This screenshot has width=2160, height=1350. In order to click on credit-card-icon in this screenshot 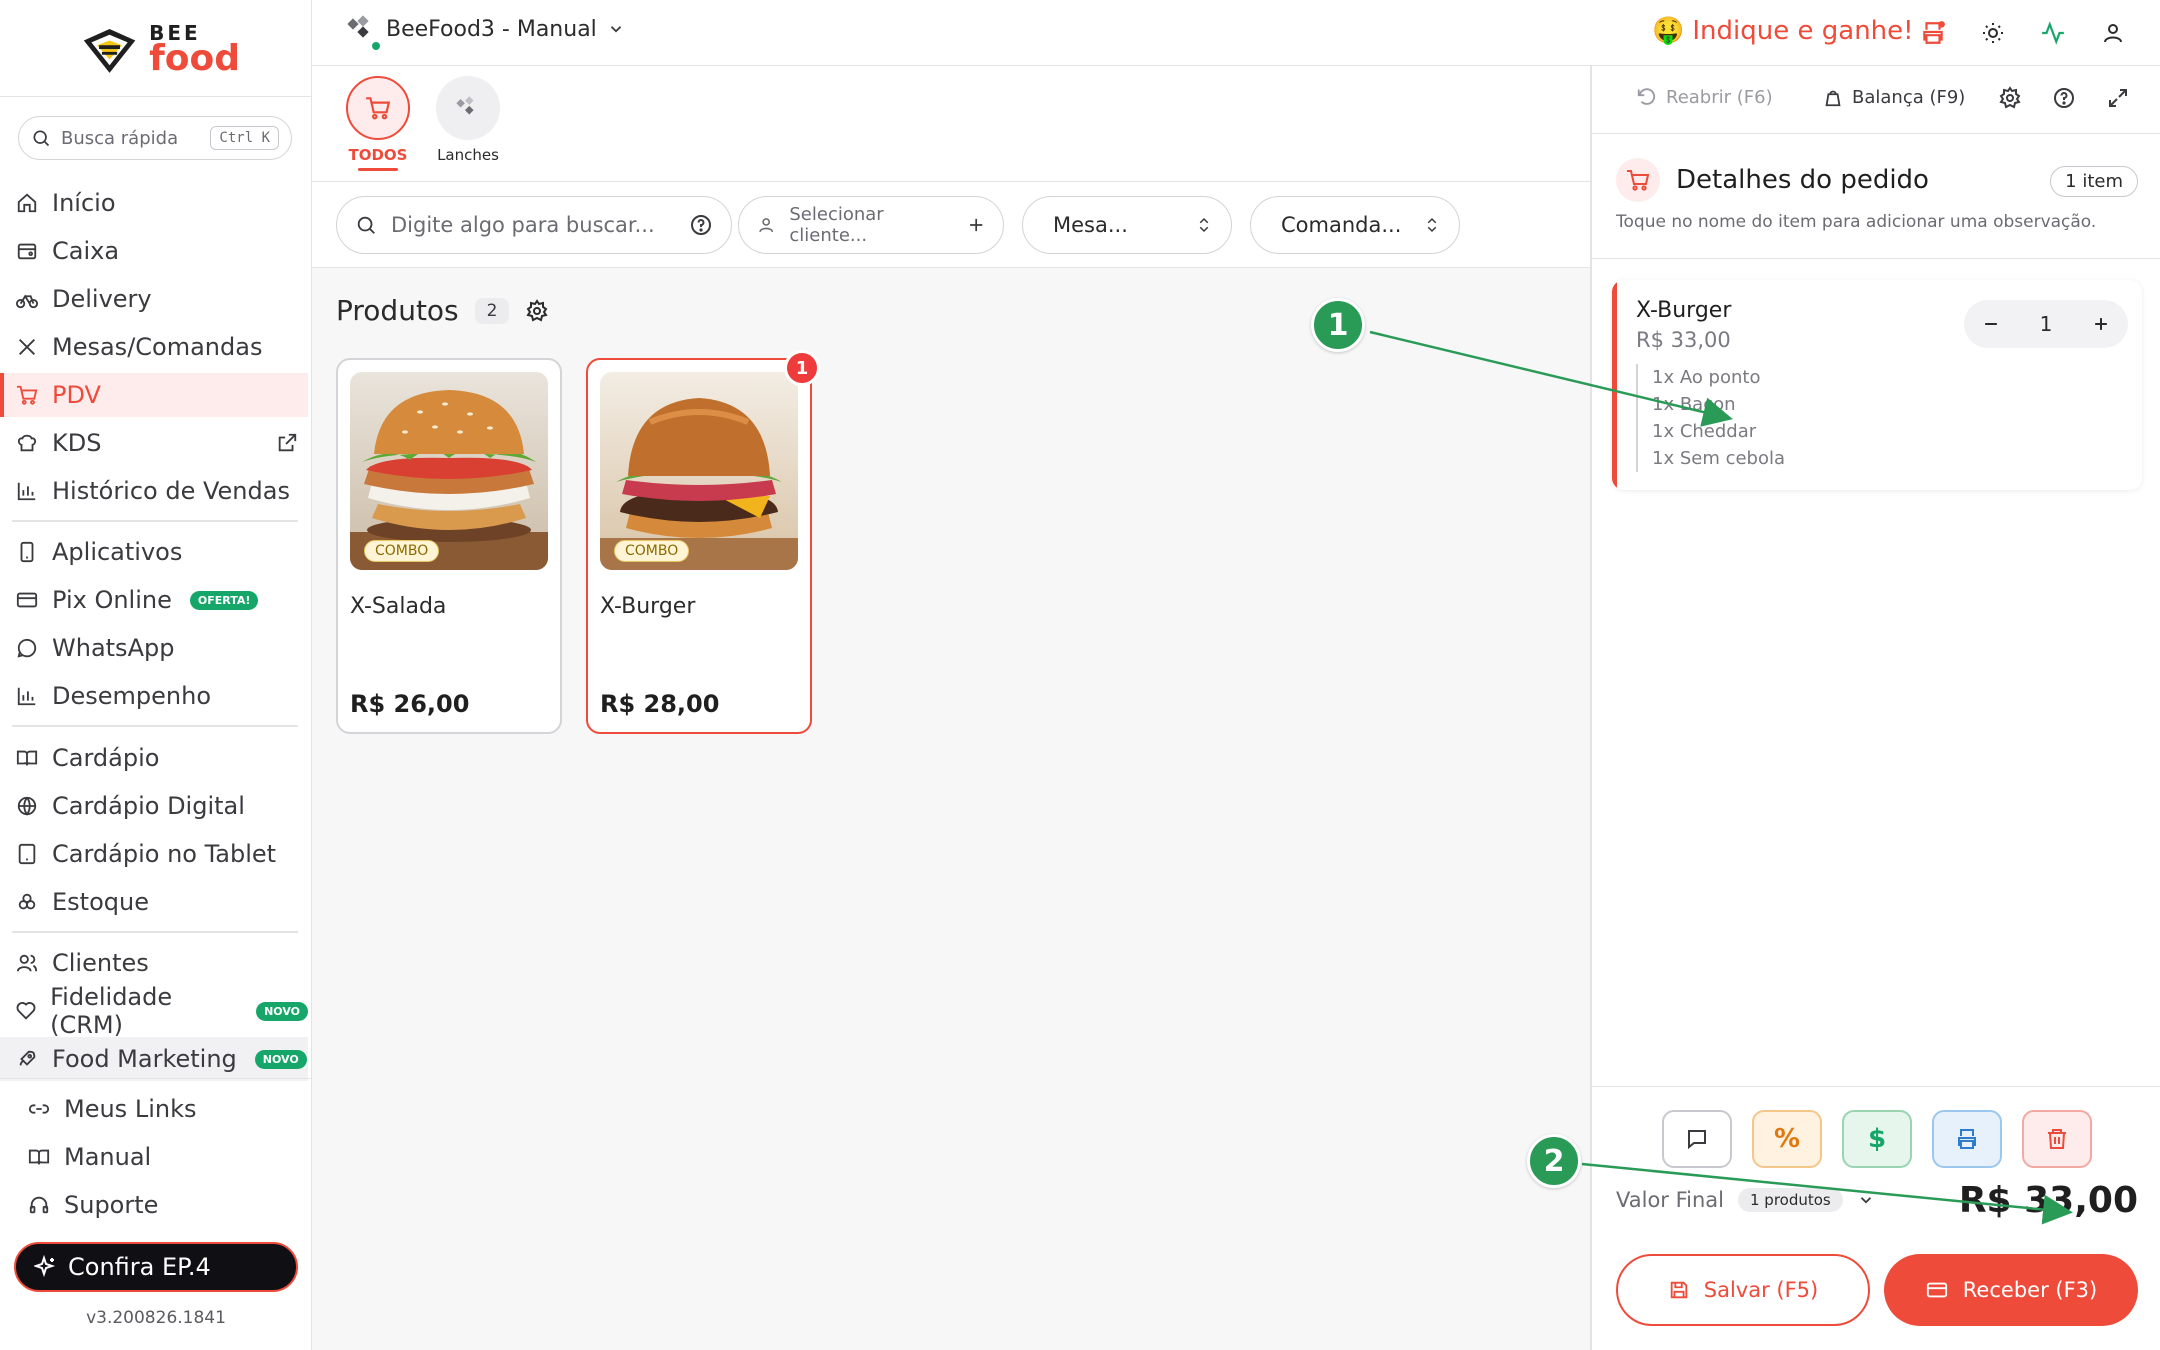, I will do `click(1936, 1290)`.